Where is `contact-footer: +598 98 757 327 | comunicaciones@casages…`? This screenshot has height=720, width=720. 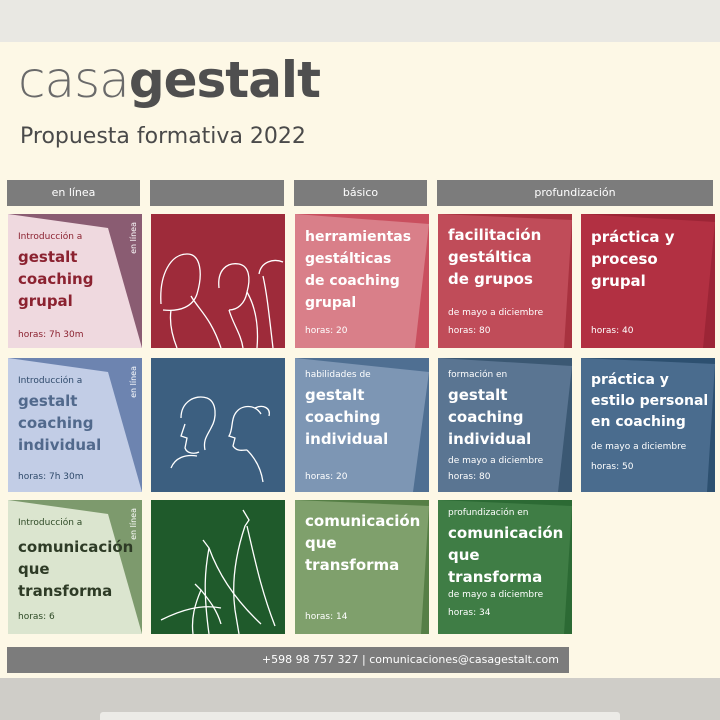
contact-footer: +598 98 757 327 | comunicaciones@casages… is located at coordinates (288, 660).